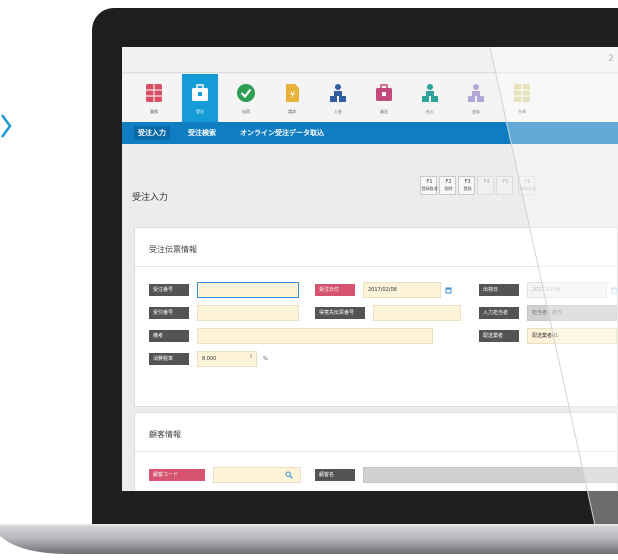  I want to click on fkey-label: F5, so click(505, 182).